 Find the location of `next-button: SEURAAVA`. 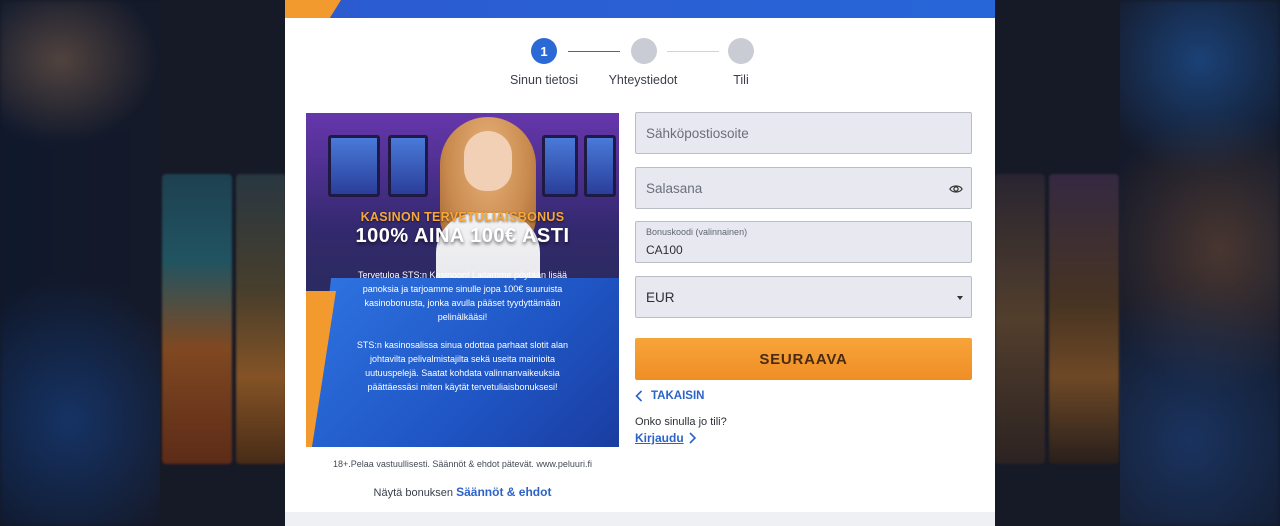

next-button: SEURAAVA is located at coordinates (803, 359).